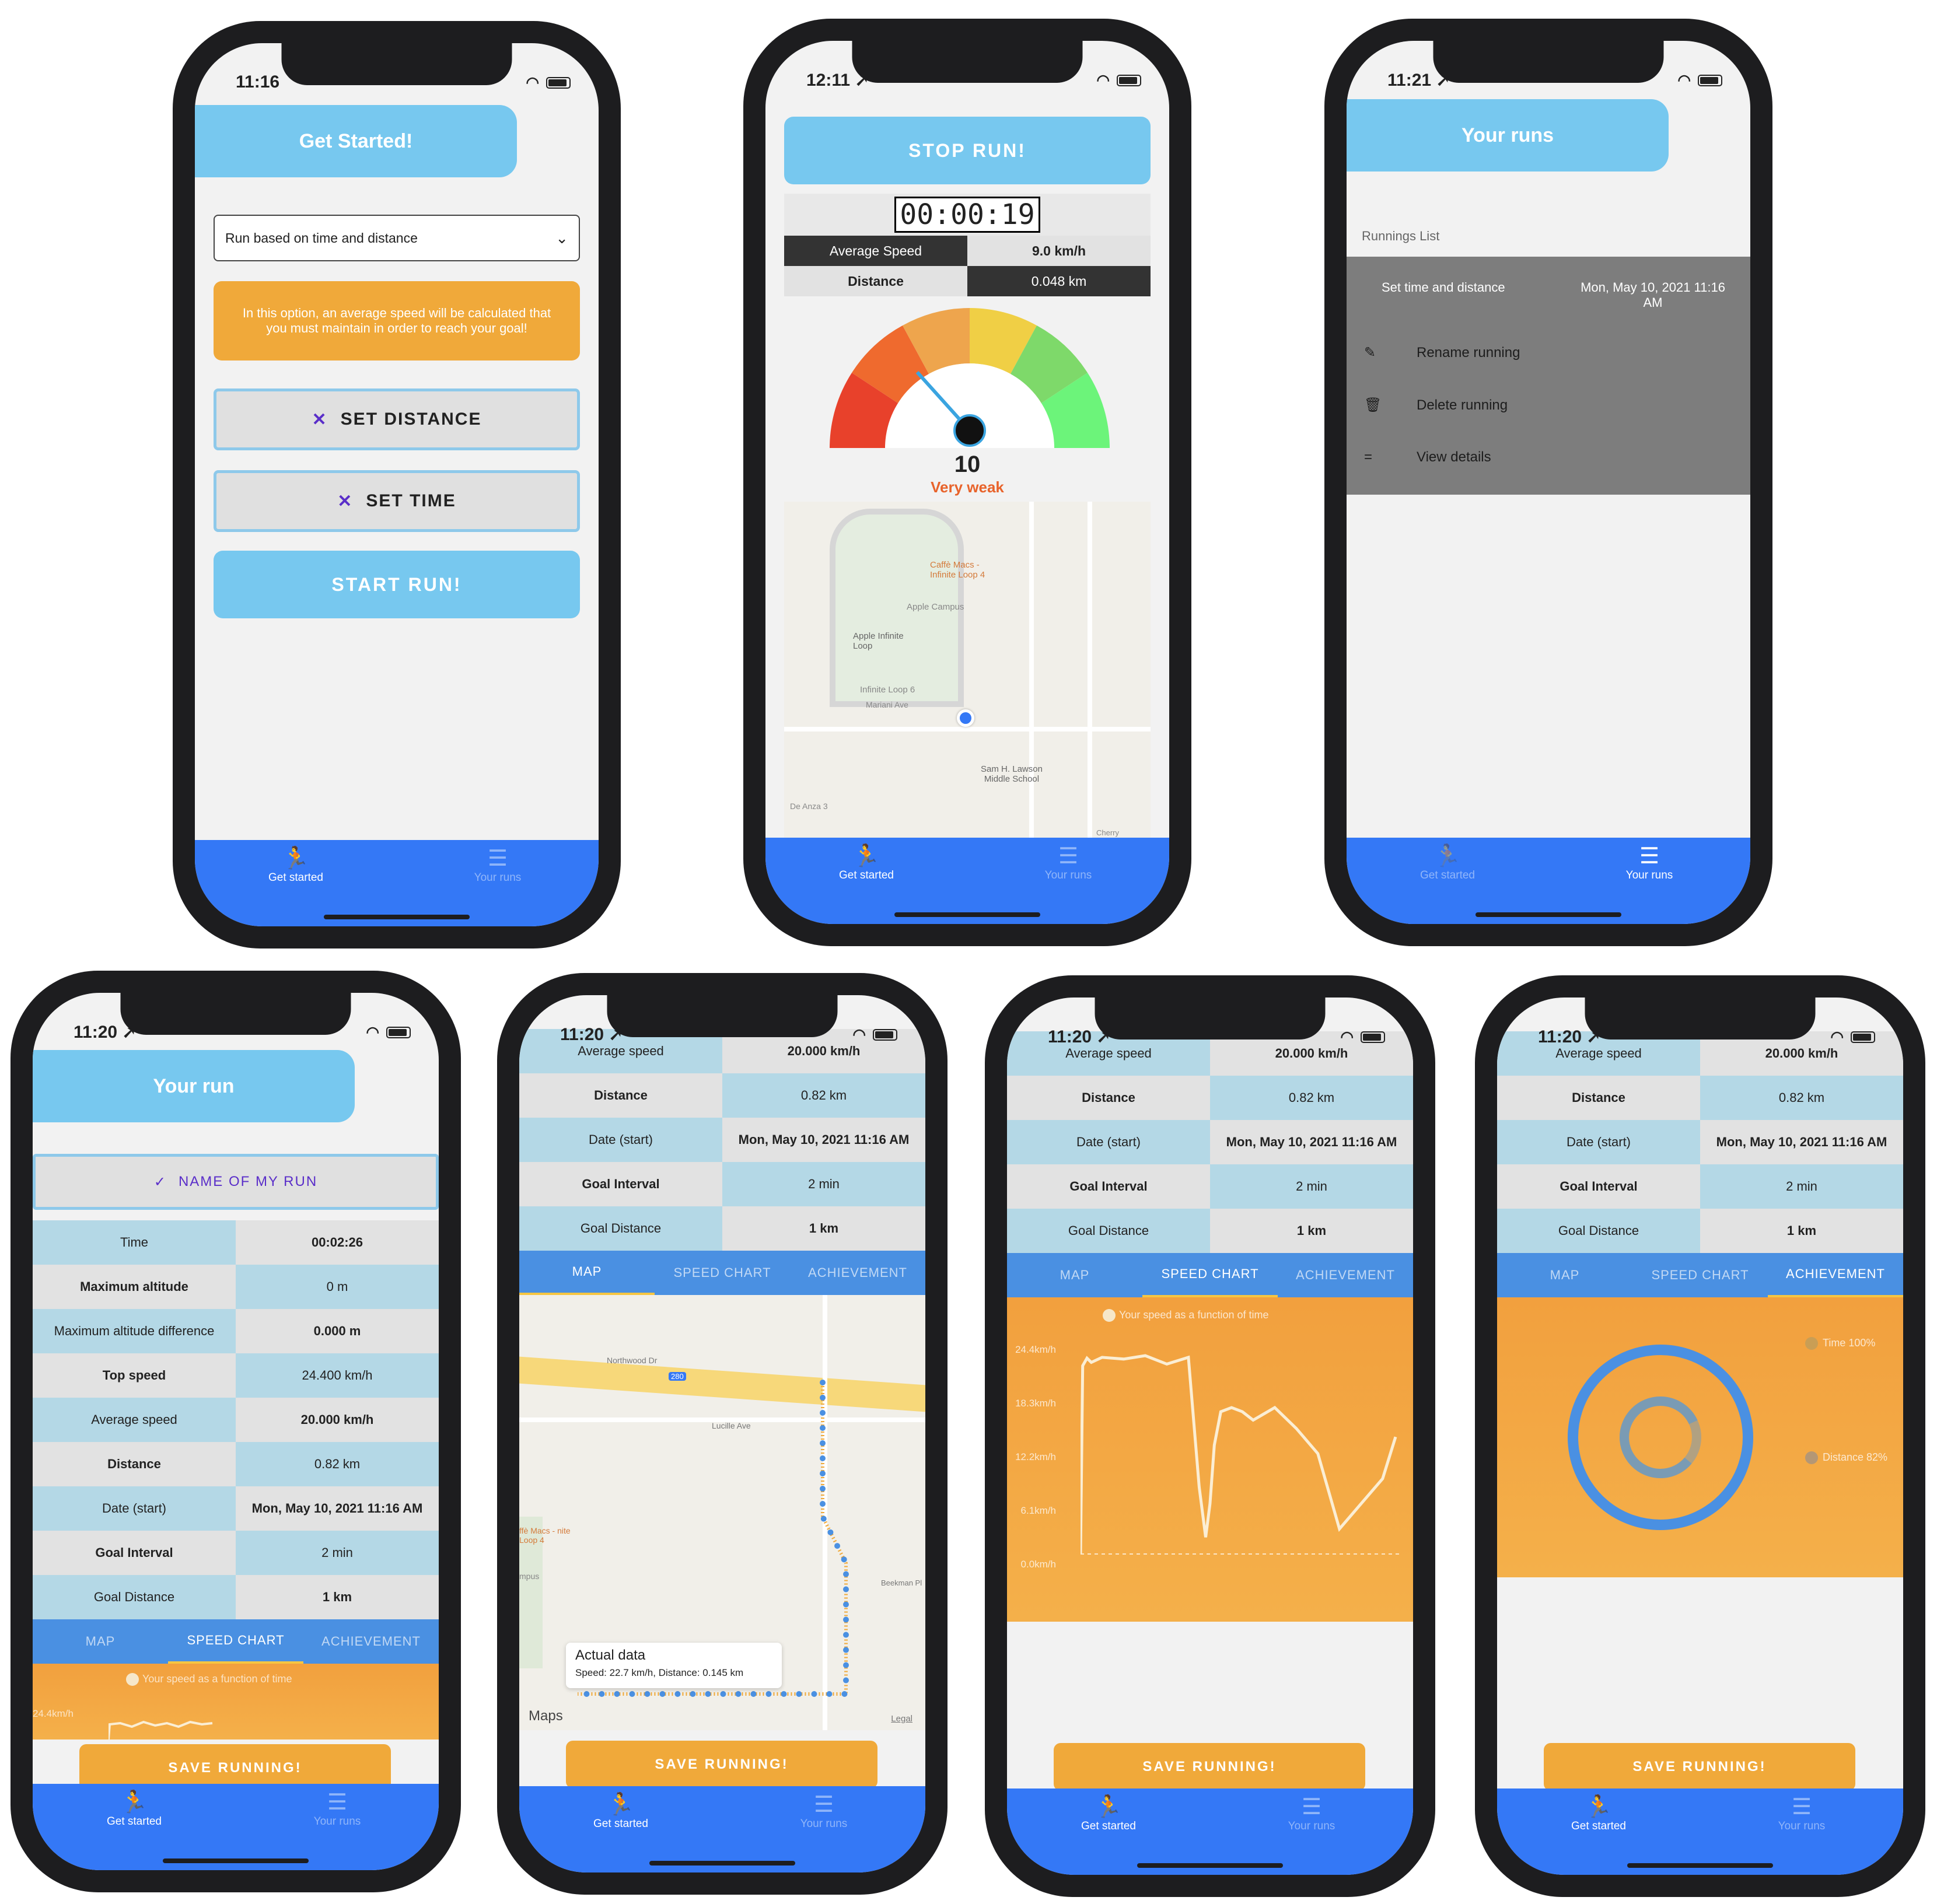 The width and height of the screenshot is (1944, 1904). I want to click on distance-row: Distance 0.048 km, so click(967, 281).